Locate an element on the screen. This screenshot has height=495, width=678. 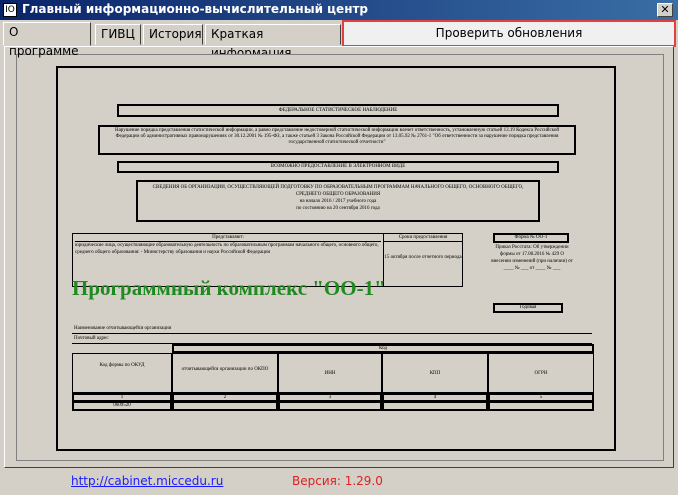
ogrn-cell is located at coordinates (541, 406).